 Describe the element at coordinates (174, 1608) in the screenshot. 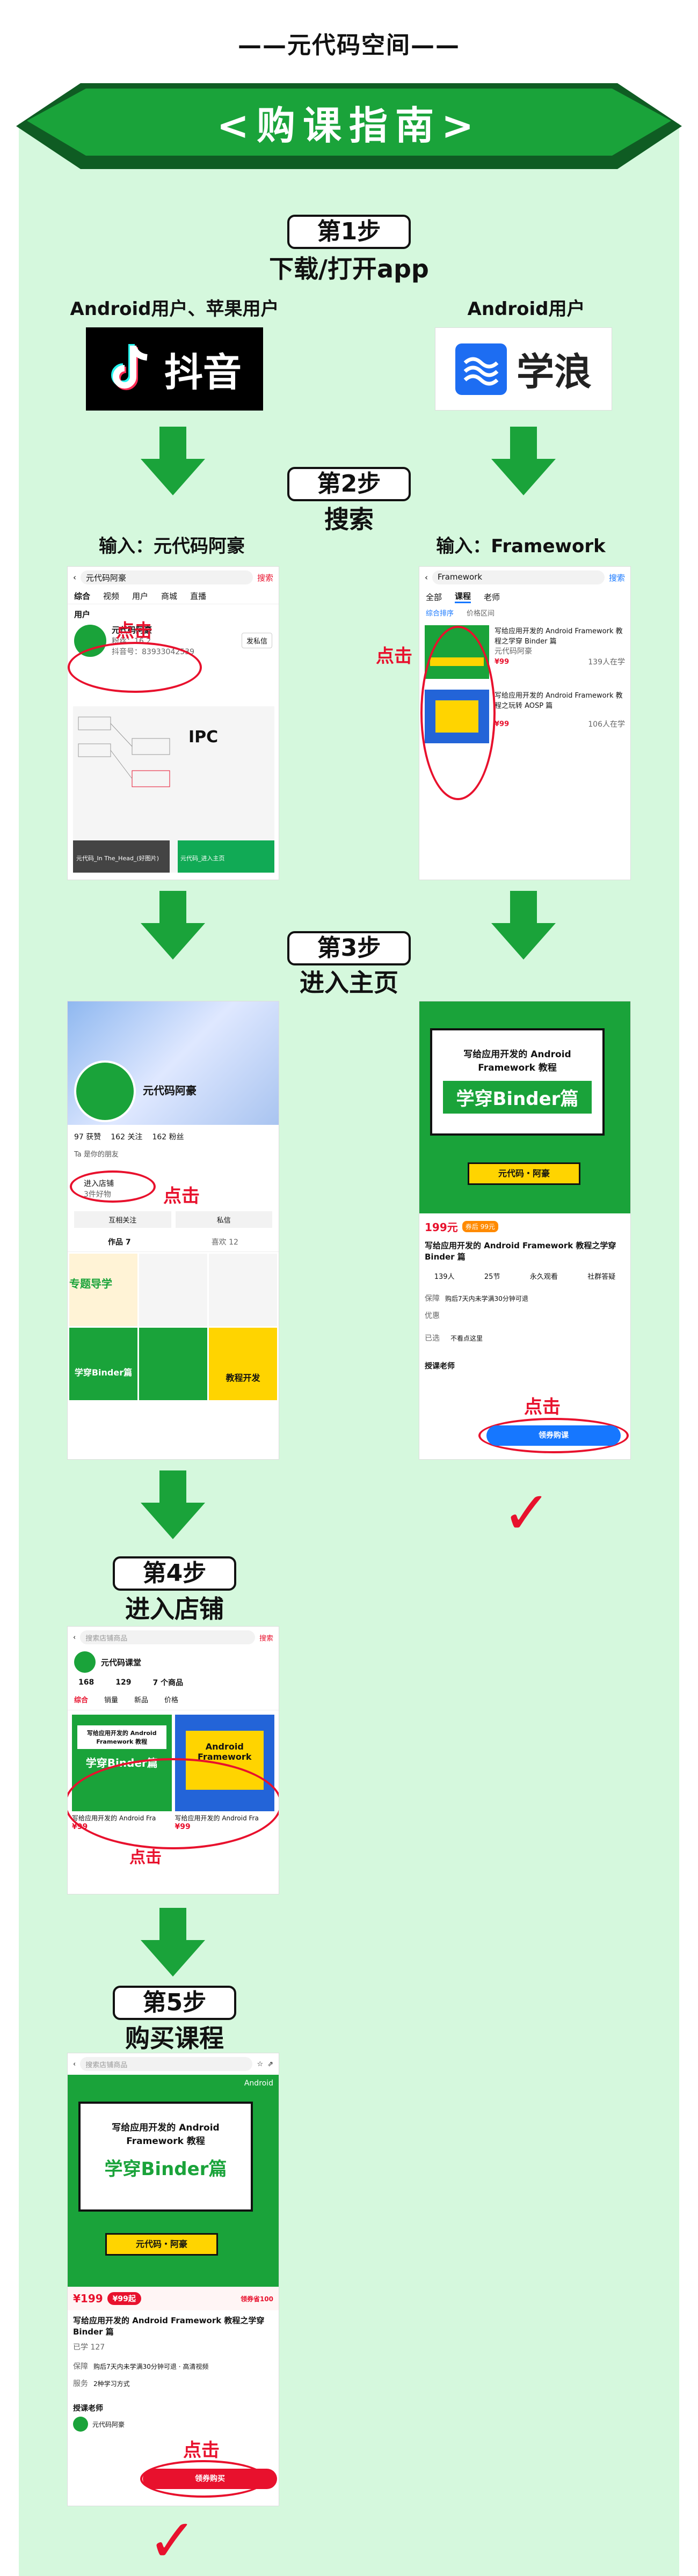

I see `step4-title: 进入店铺` at that location.